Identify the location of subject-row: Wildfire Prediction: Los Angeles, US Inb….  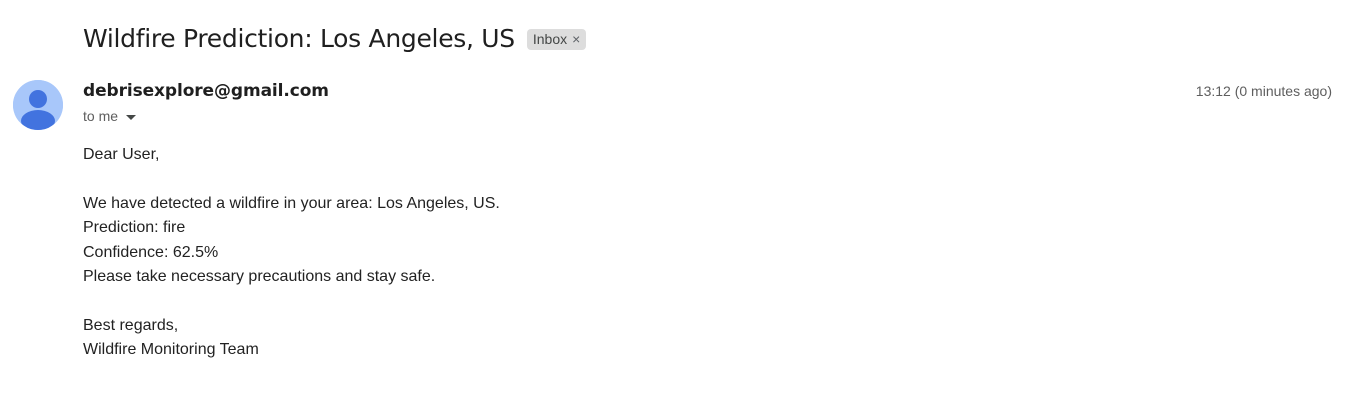
(335, 38).